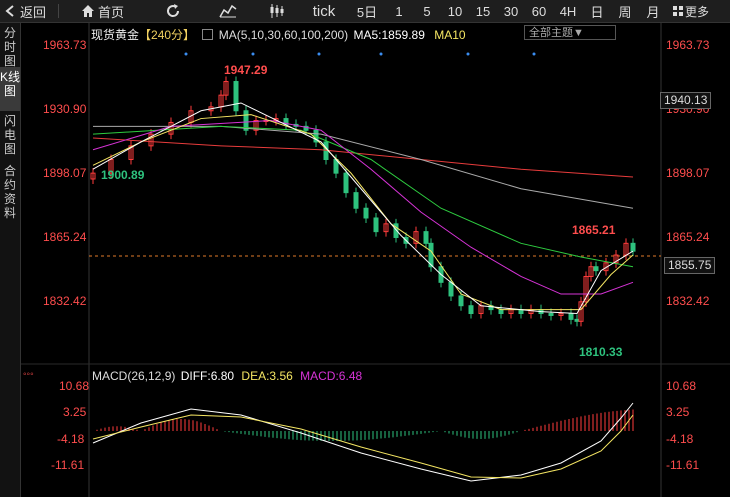  I want to click on crosshair-price-box: 1940.13, so click(686, 100).